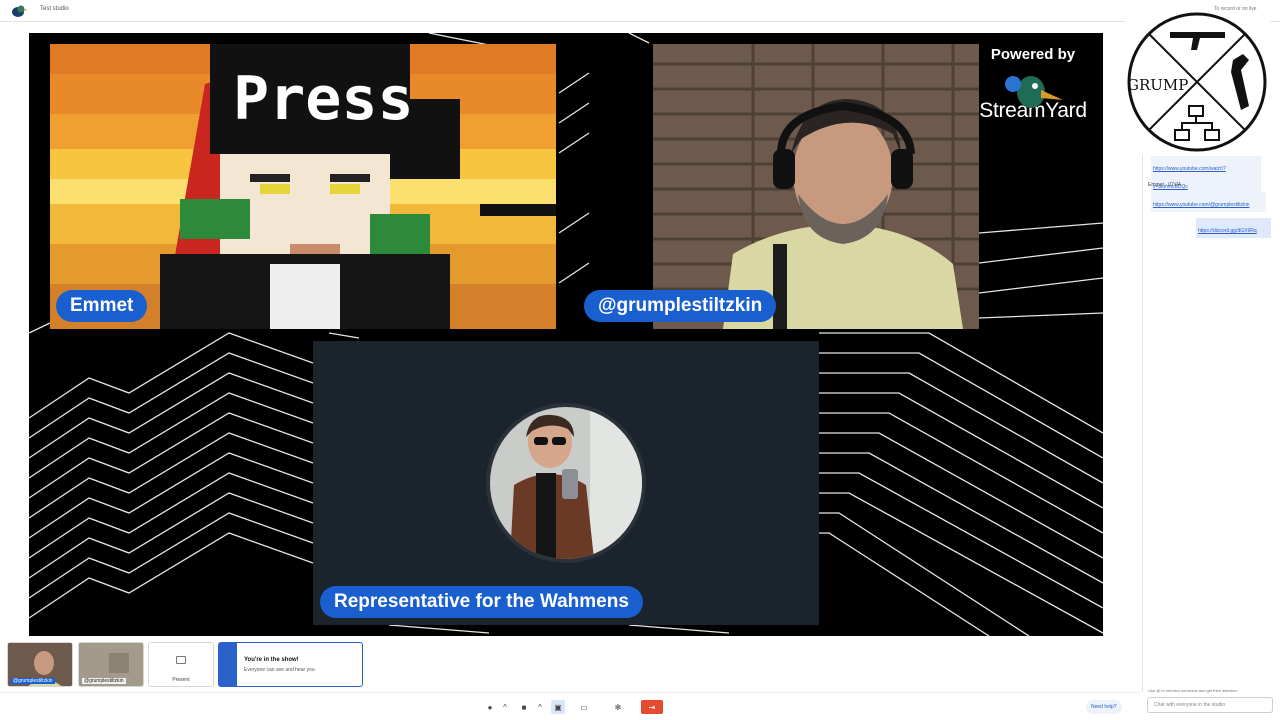 Image resolution: width=1280 pixels, height=720 pixels. Describe the element at coordinates (524, 707) in the screenshot. I see `camera-icon: ■` at that location.